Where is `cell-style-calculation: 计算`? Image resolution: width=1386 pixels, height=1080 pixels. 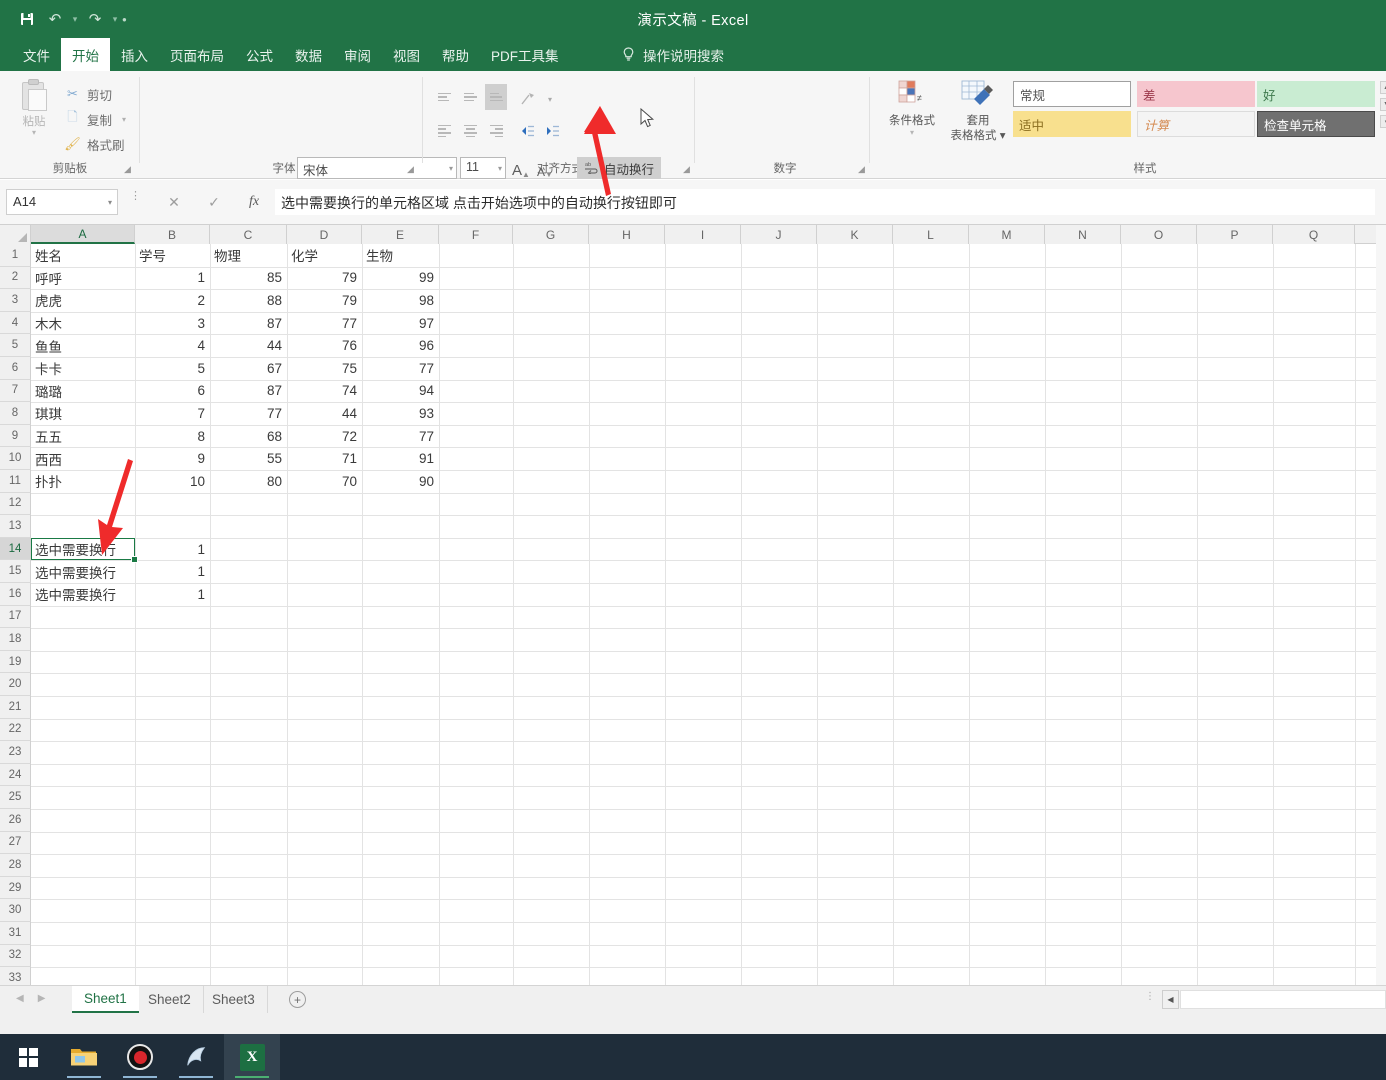 cell-style-calculation: 计算 is located at coordinates (1196, 124).